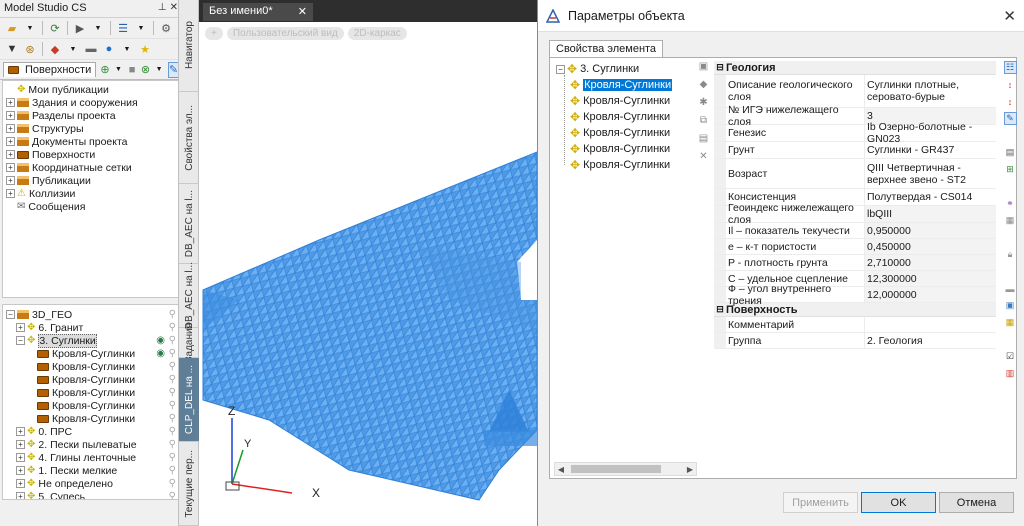 This screenshot has height=526, width=1024. I want to click on layer-tree-item: + ✥ 4. Глины ленточные ⚲, so click(91, 457).